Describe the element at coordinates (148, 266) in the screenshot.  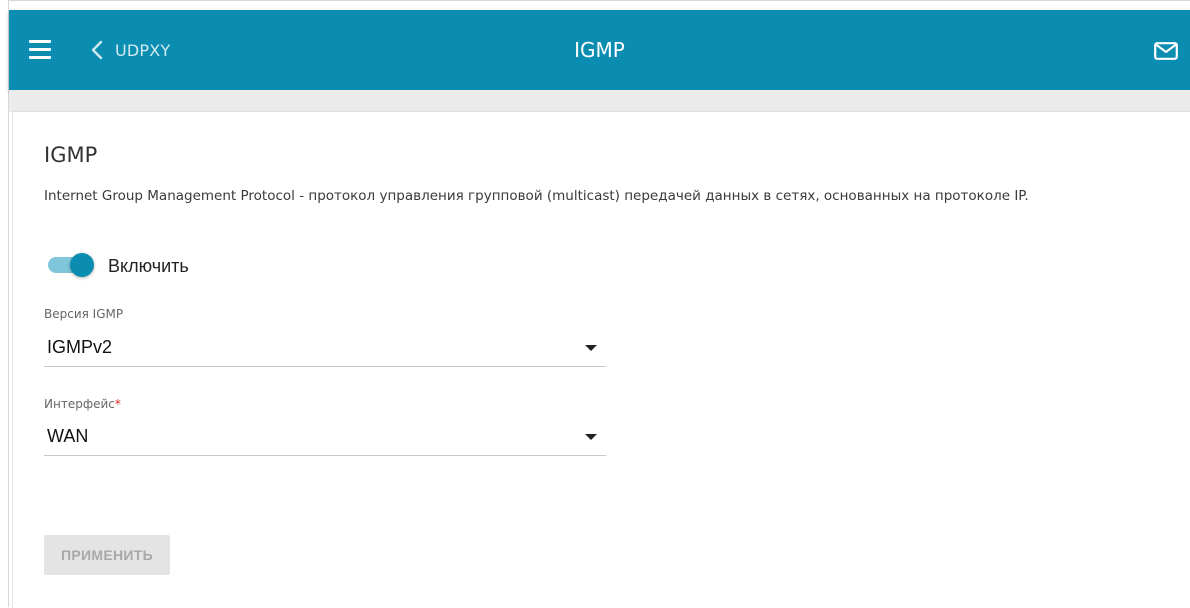
I see `enable-toggle-label: Включить` at that location.